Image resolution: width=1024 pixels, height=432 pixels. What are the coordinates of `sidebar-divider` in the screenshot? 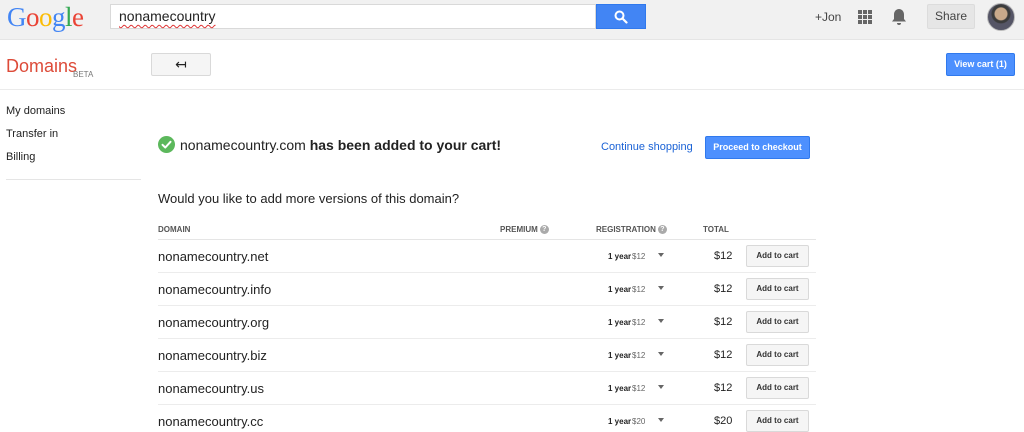 It's located at (73, 179).